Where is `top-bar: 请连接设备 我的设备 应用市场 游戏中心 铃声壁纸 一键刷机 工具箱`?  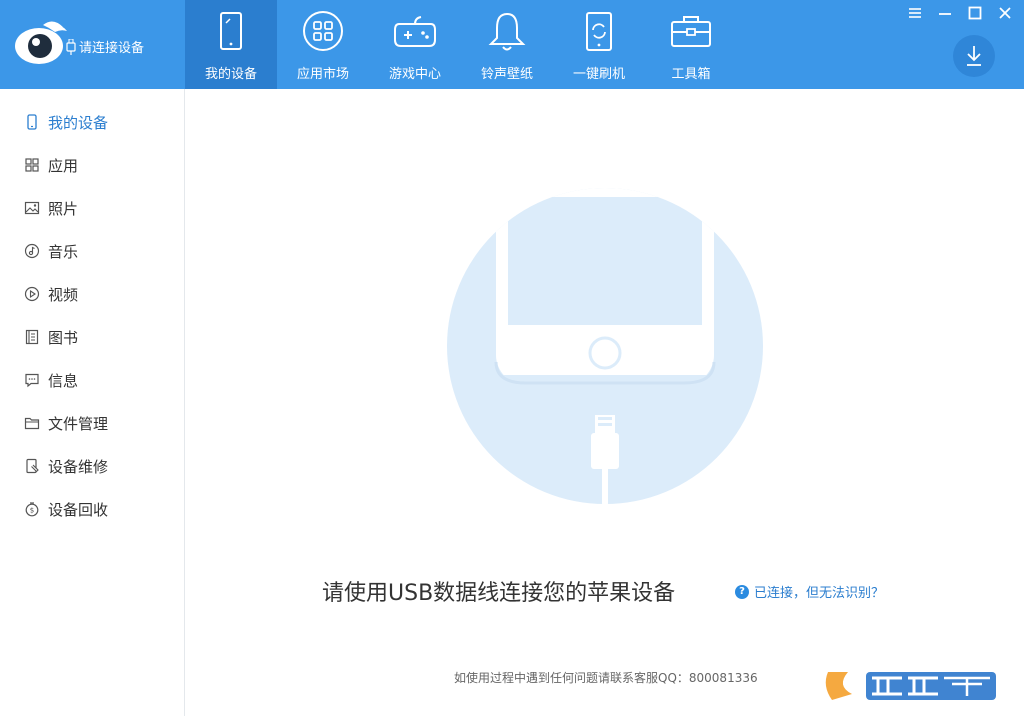 top-bar: 请连接设备 我的设备 应用市场 游戏中心 铃声壁纸 一键刷机 工具箱 is located at coordinates (512, 44).